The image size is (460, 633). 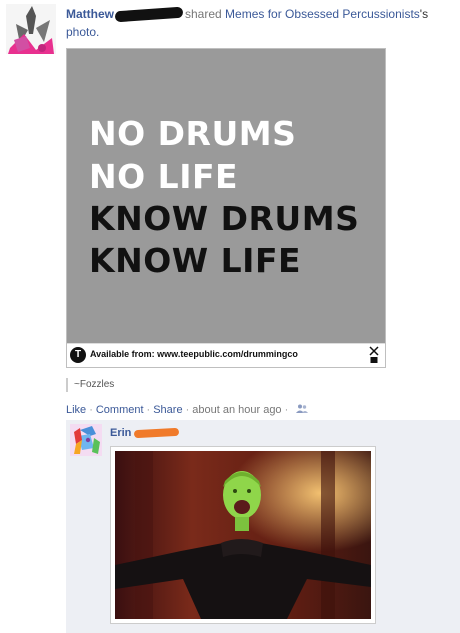 I want to click on commenter-avatar, so click(x=86, y=440).